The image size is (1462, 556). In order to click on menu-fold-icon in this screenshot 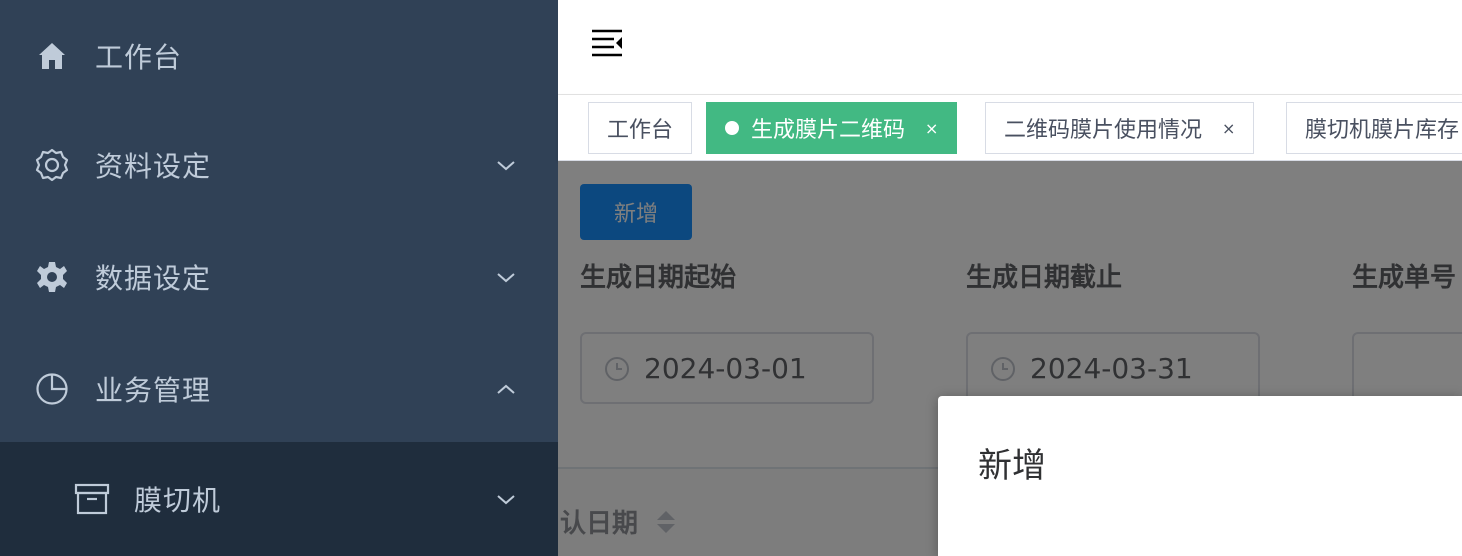, I will do `click(607, 43)`.